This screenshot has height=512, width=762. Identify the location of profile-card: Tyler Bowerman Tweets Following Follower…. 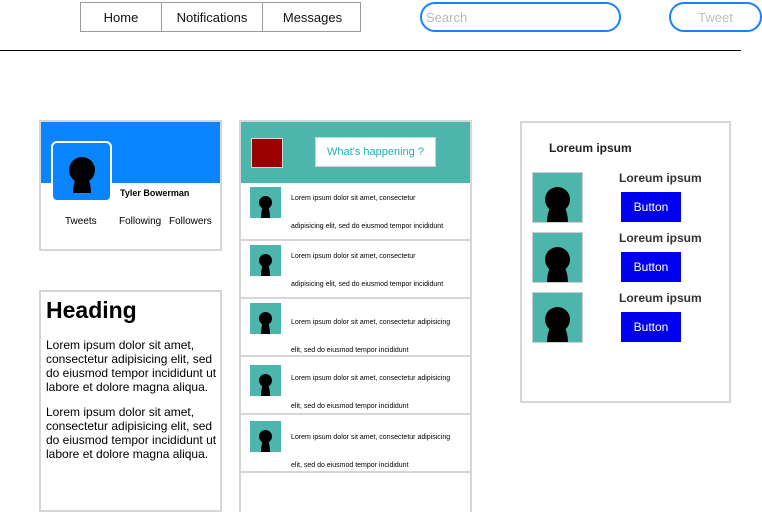
(130, 185).